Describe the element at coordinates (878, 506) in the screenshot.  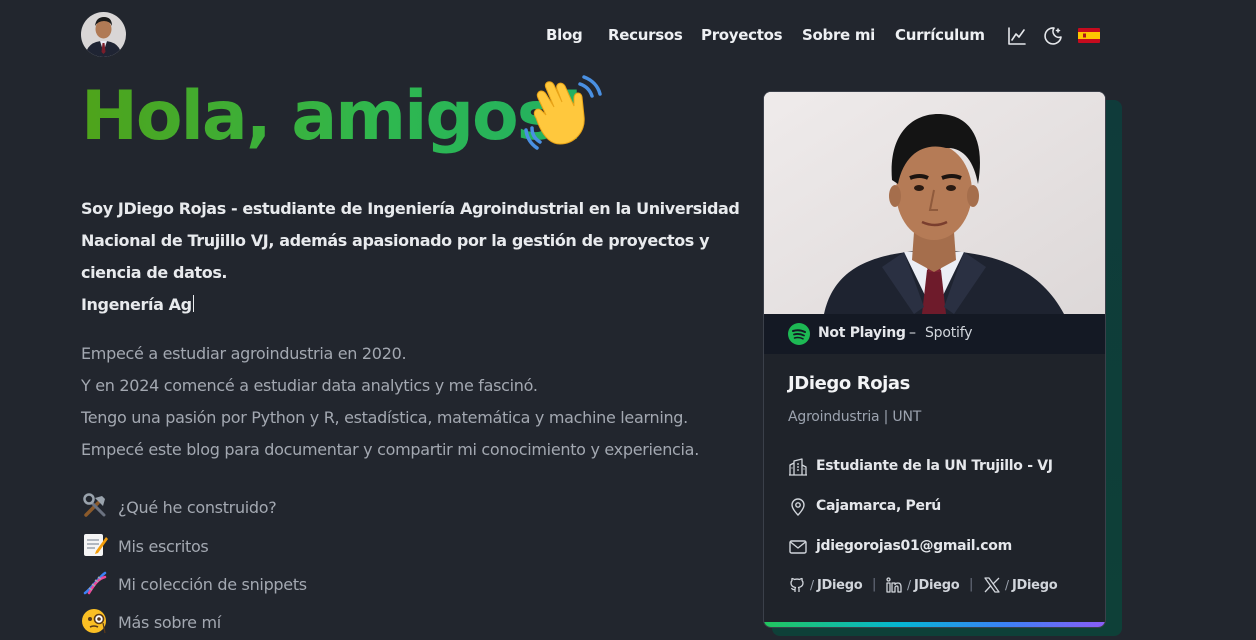
I see `info-text: Cajamarca, Perú` at that location.